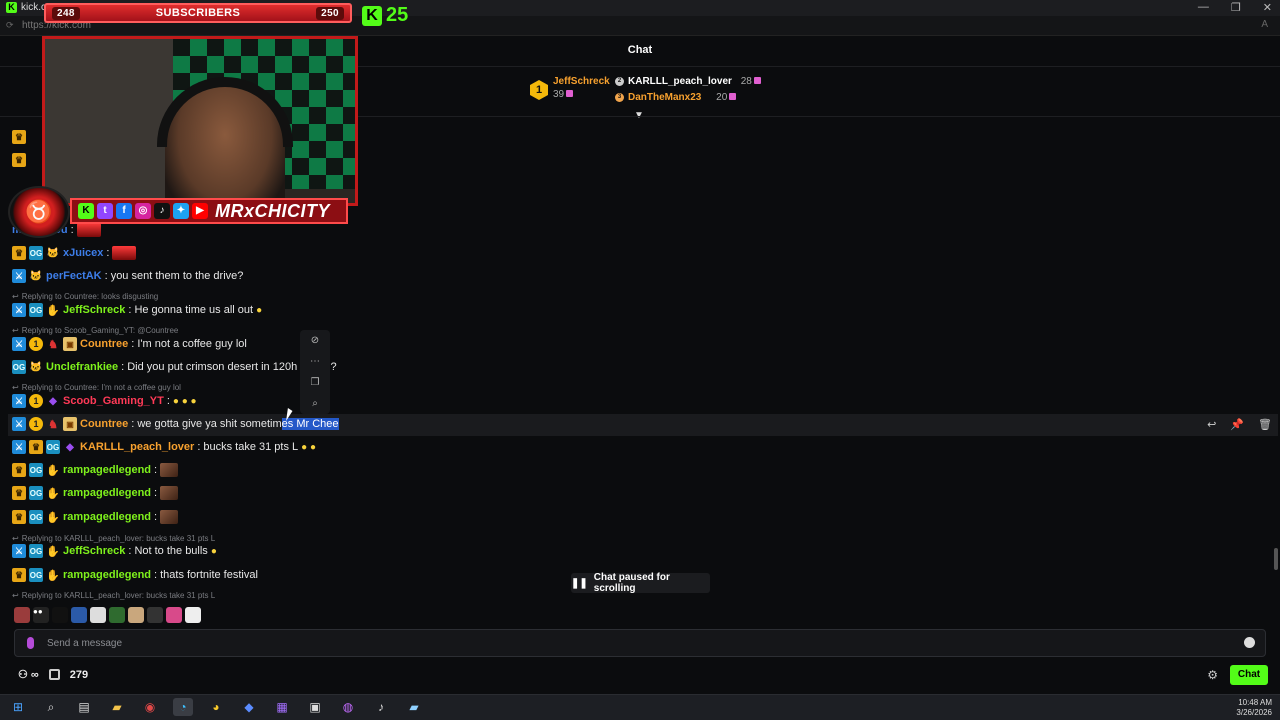 The height and width of the screenshot is (720, 1280). Describe the element at coordinates (315, 707) in the screenshot. I see `app-icon: ▣` at that location.